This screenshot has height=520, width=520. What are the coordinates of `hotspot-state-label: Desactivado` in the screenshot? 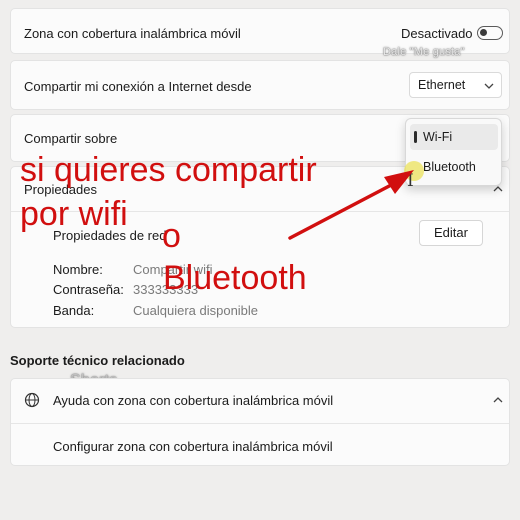 It's located at (437, 33).